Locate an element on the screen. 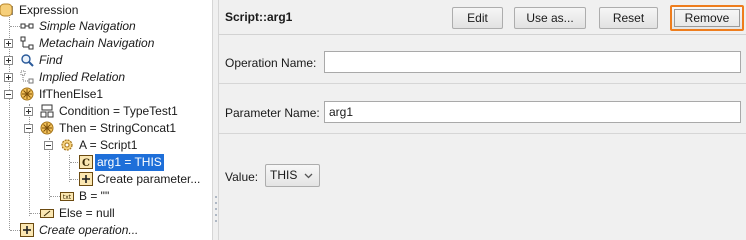 The width and height of the screenshot is (746, 240). null-value-icon is located at coordinates (47, 213).